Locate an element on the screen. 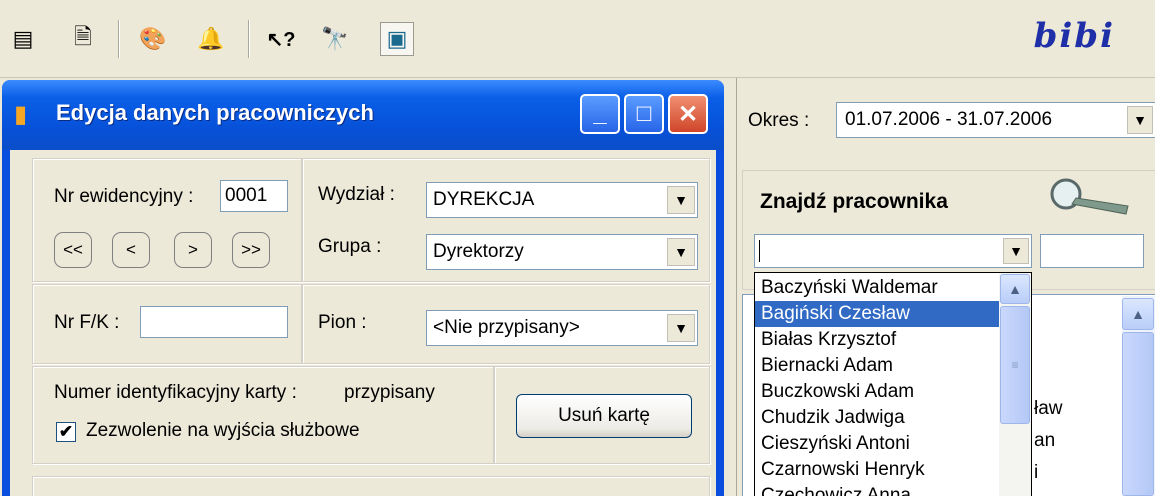 The image size is (1155, 496). maximize-button: □ is located at coordinates (644, 114).